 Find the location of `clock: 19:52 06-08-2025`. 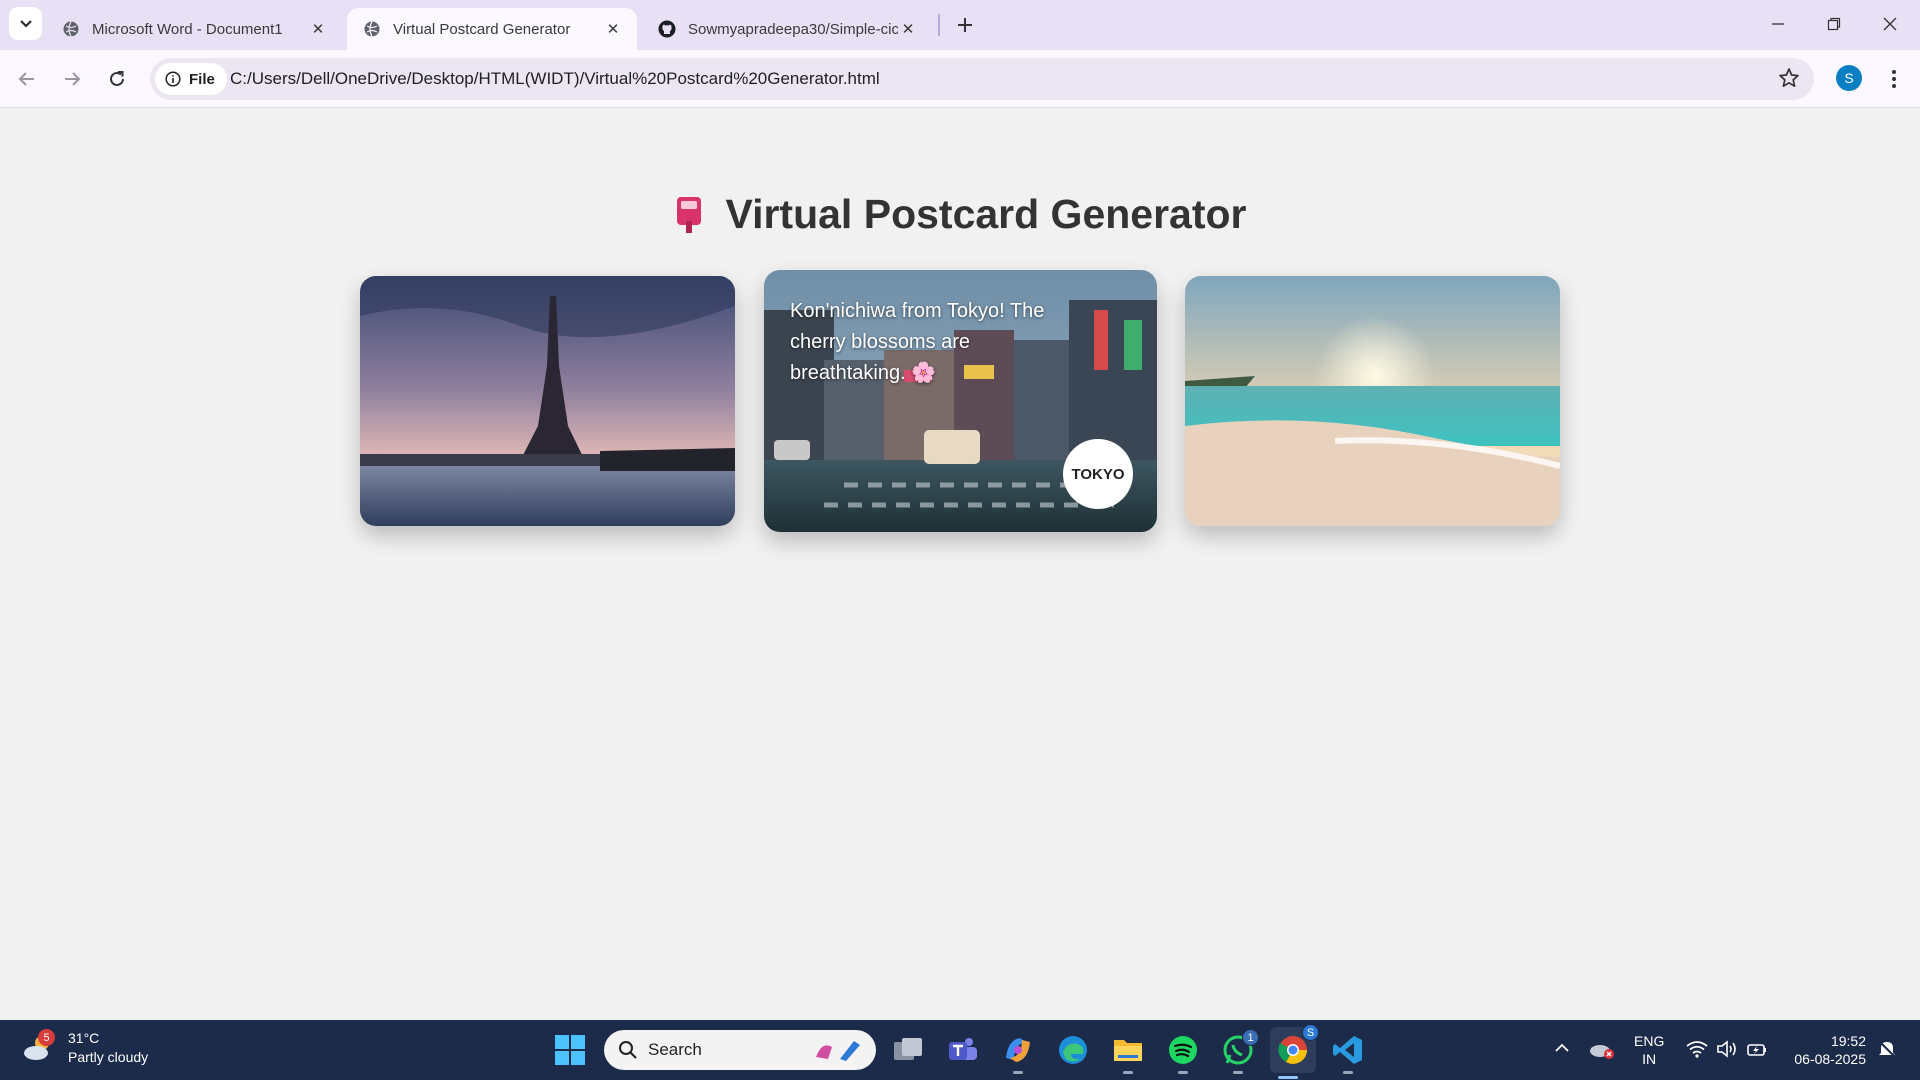

clock: 19:52 06-08-2025 is located at coordinates (1826, 1050).